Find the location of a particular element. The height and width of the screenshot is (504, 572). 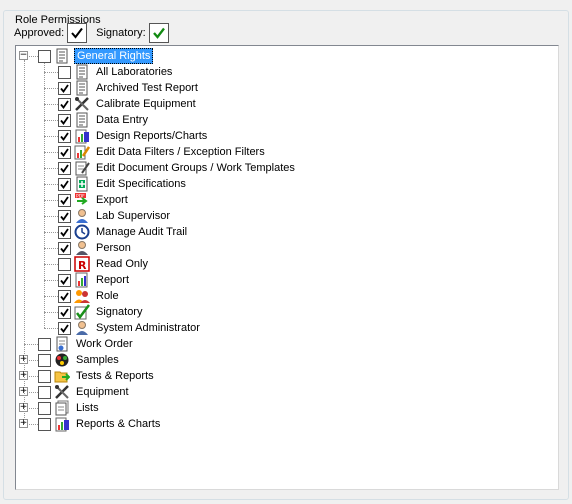

tree-node-lists: Lists is located at coordinates (69, 408).